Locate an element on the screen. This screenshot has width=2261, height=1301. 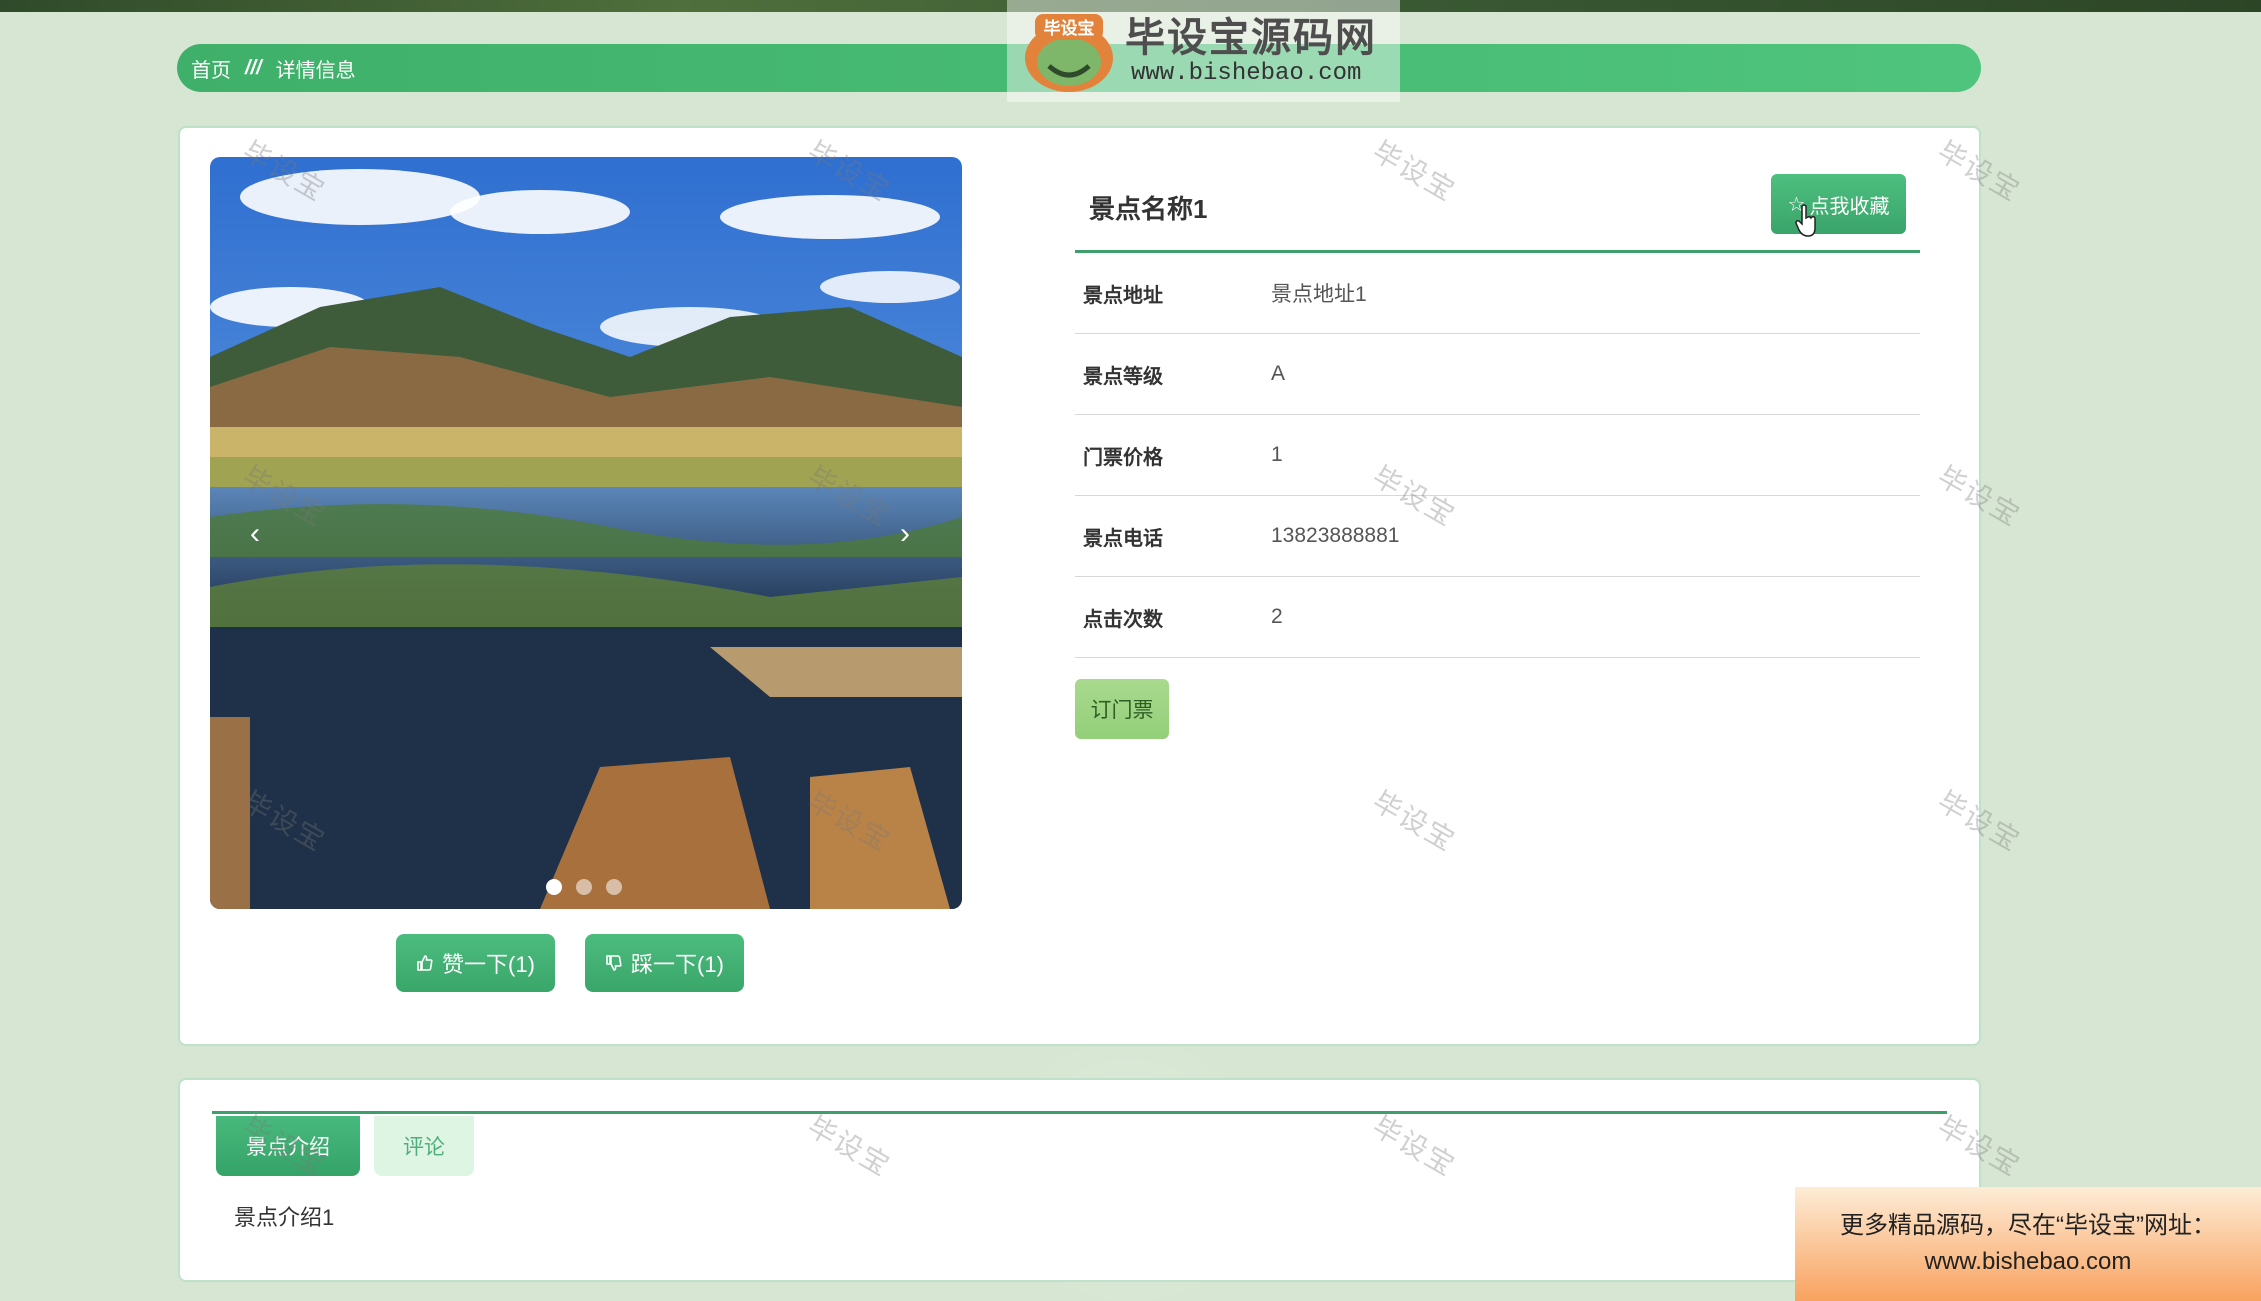
promo-line-2: www.bishebao.com is located at coordinates (2028, 1261).